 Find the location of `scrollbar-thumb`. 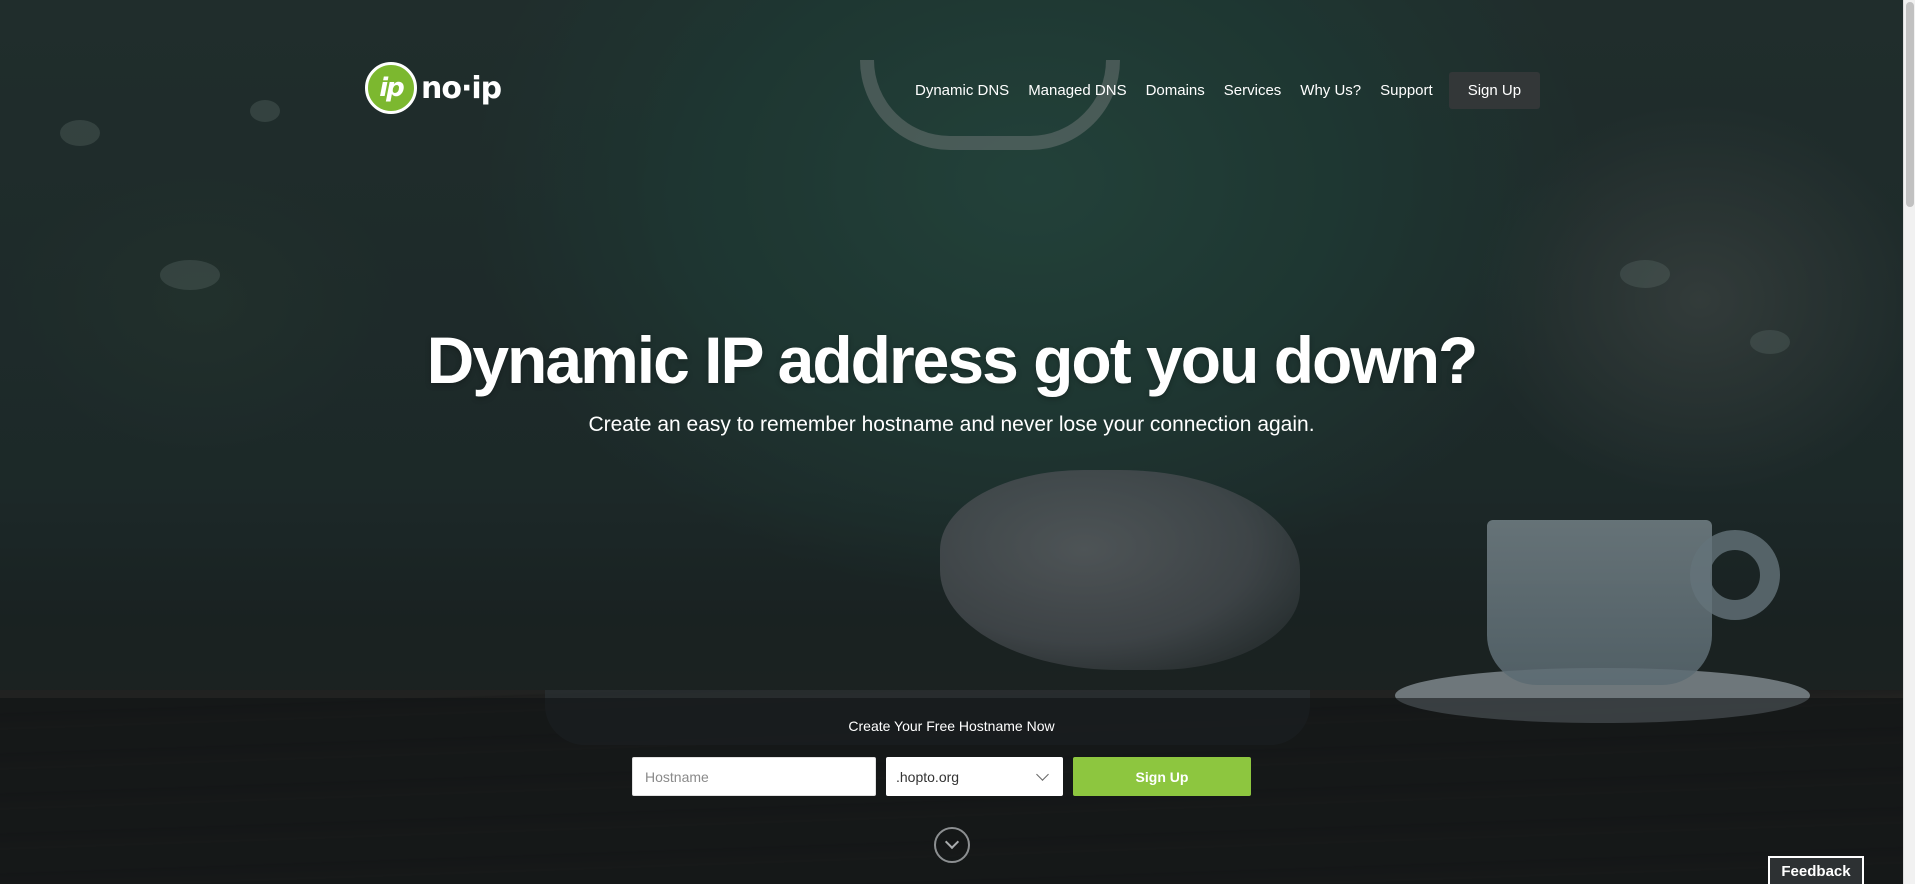

scrollbar-thumb is located at coordinates (1910, 104).